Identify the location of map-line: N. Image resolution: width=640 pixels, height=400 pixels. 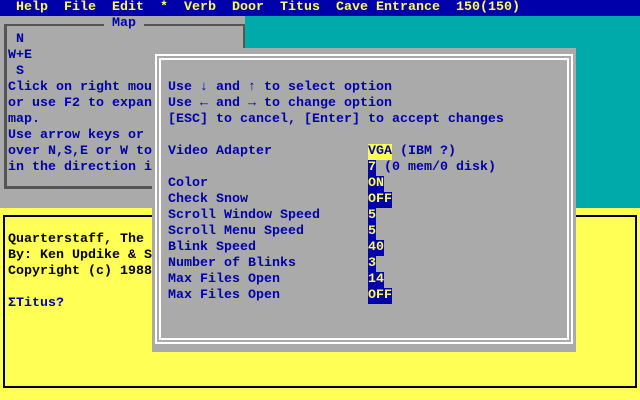
(16, 39).